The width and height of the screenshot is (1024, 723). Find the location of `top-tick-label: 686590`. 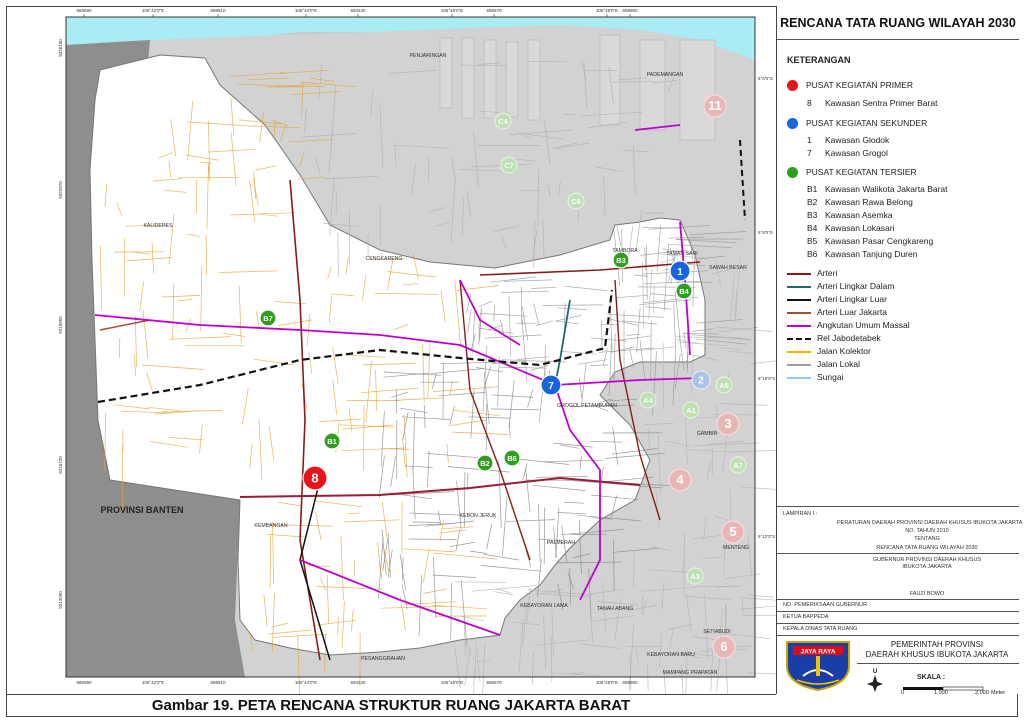

top-tick-label: 686590 is located at coordinates (84, 10).